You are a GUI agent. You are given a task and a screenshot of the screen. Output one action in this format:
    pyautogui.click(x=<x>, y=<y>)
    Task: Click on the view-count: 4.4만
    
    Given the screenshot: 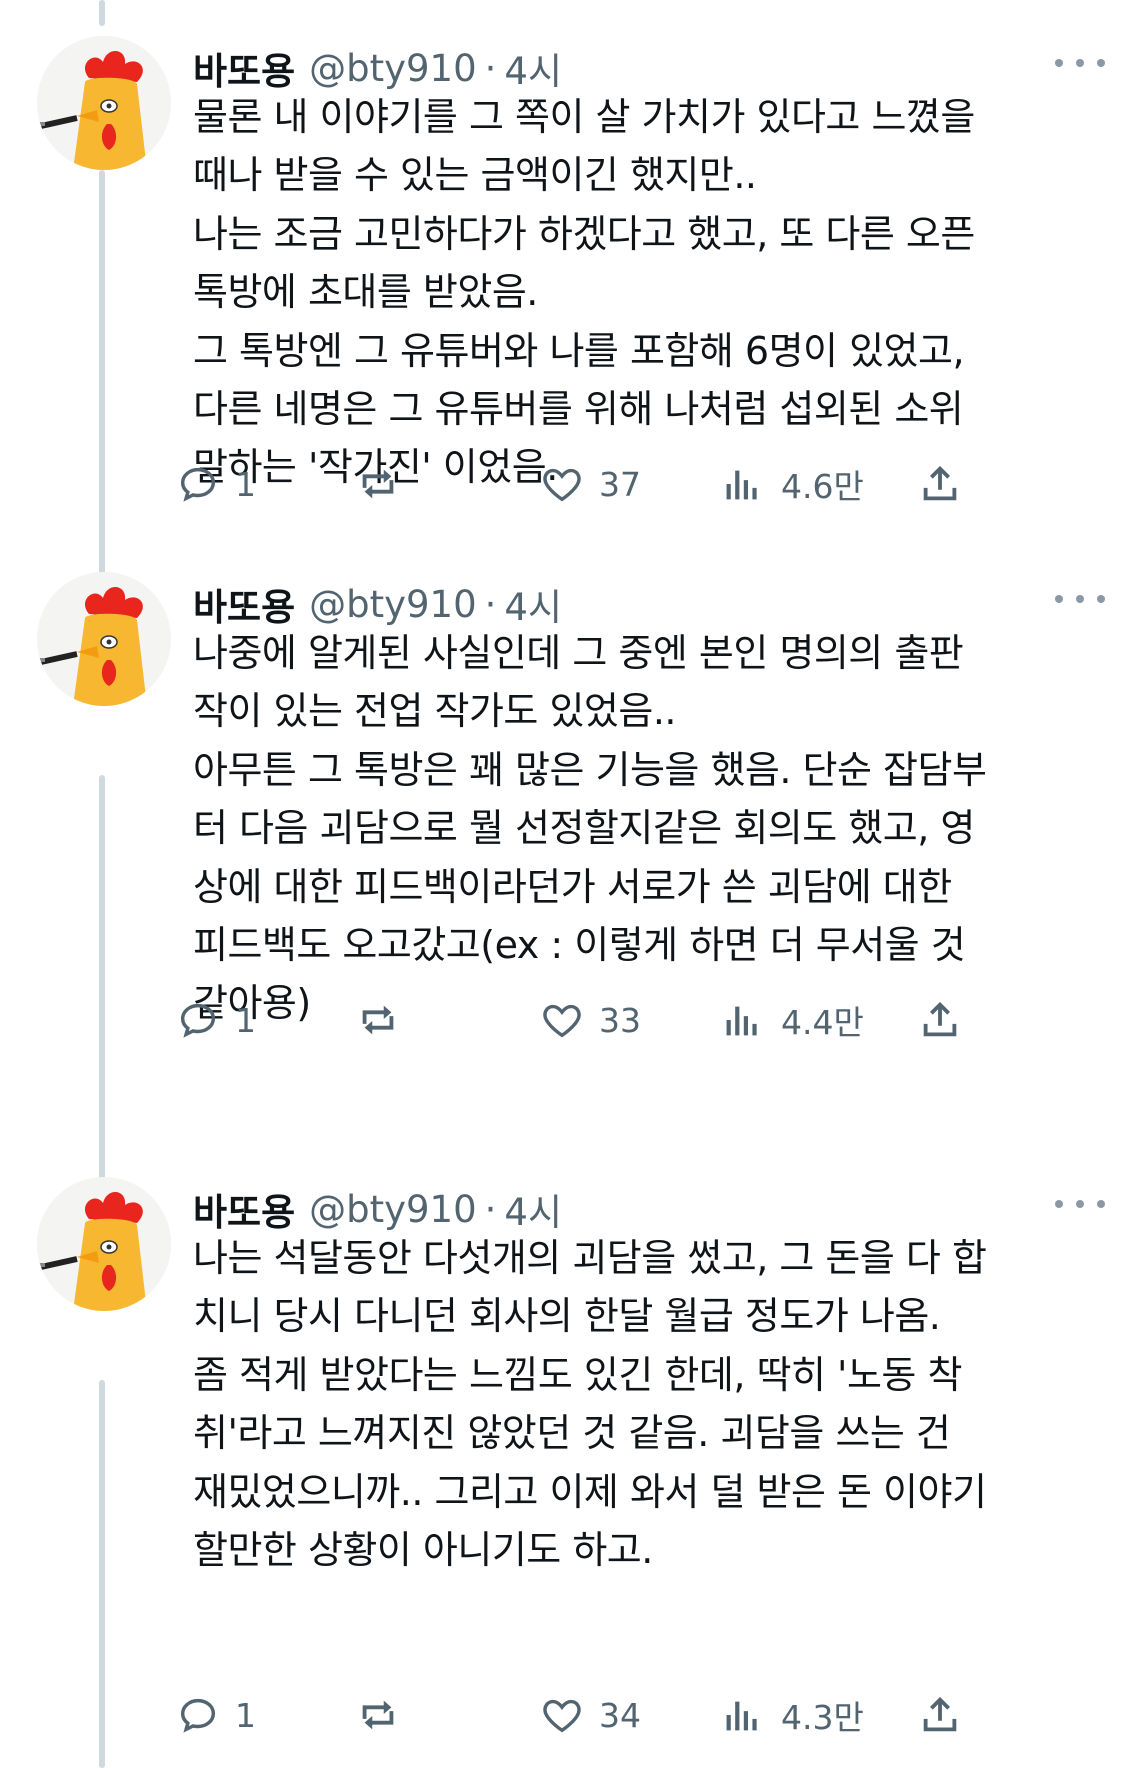 What is the action you would take?
    pyautogui.click(x=822, y=1022)
    